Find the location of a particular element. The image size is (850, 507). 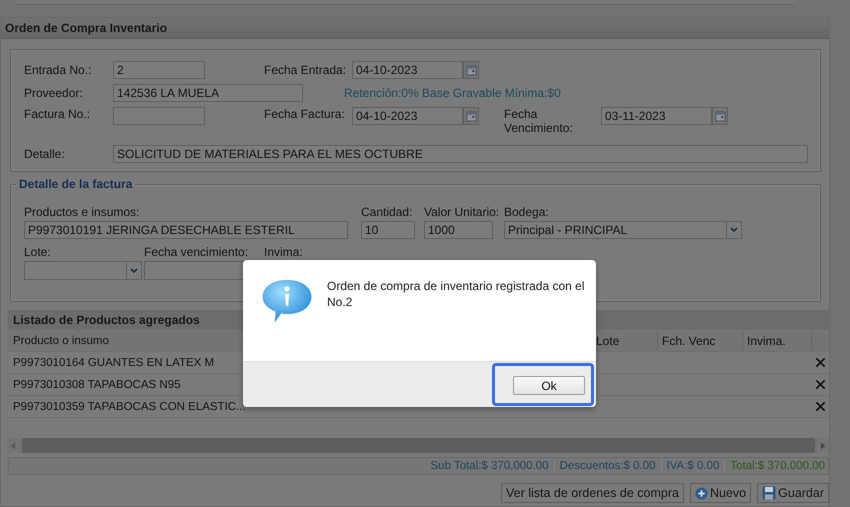

input-field: 1000 is located at coordinates (458, 230).